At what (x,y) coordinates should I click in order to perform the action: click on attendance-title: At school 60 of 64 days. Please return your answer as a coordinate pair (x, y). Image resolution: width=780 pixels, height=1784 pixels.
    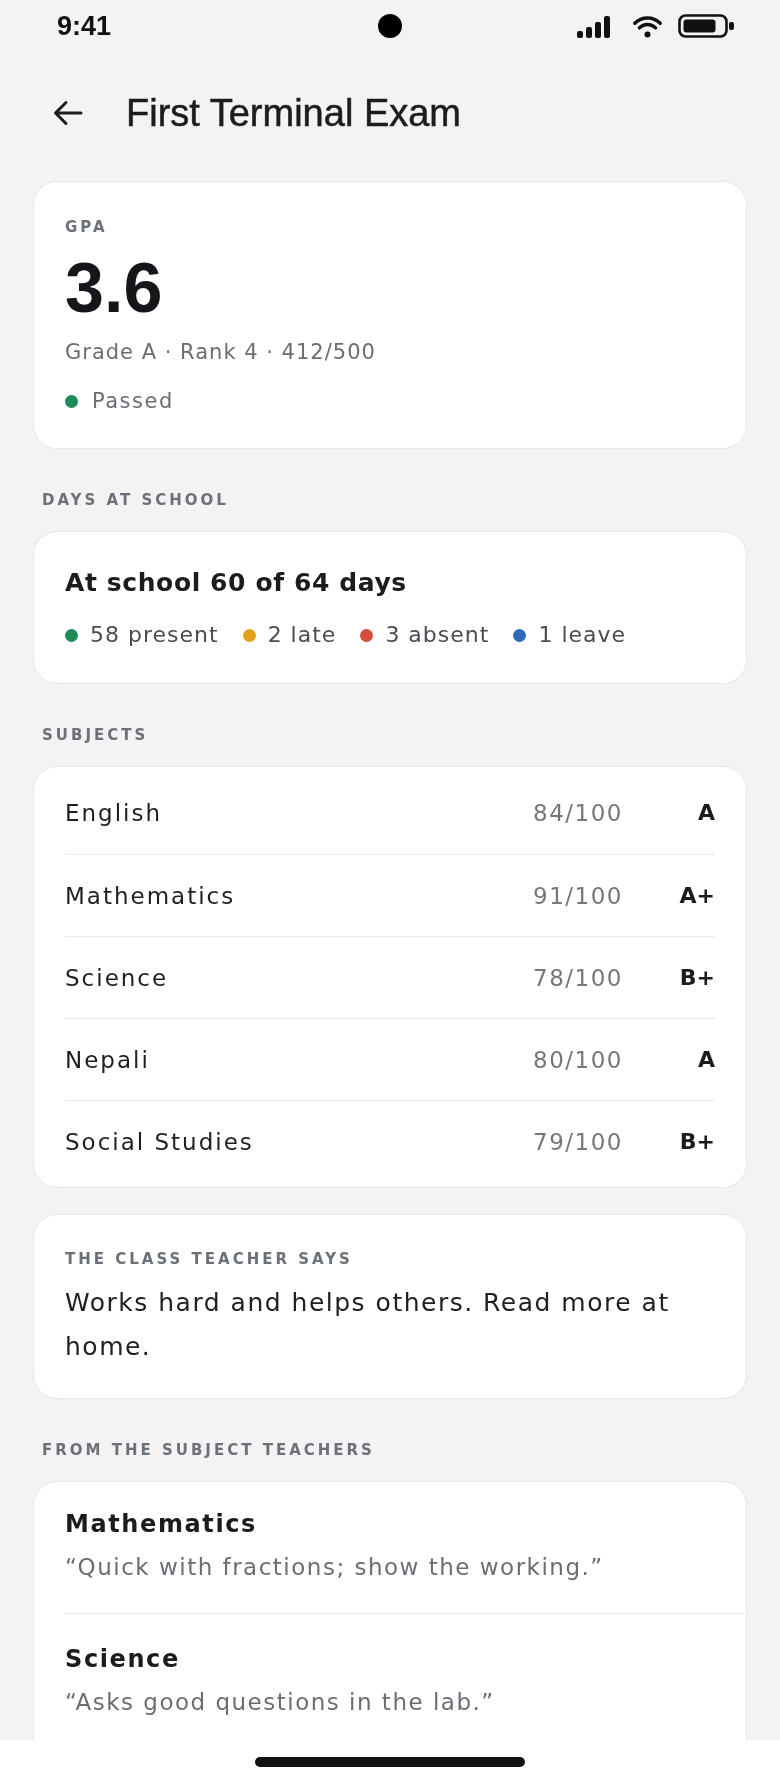
    Looking at the image, I should click on (236, 583).